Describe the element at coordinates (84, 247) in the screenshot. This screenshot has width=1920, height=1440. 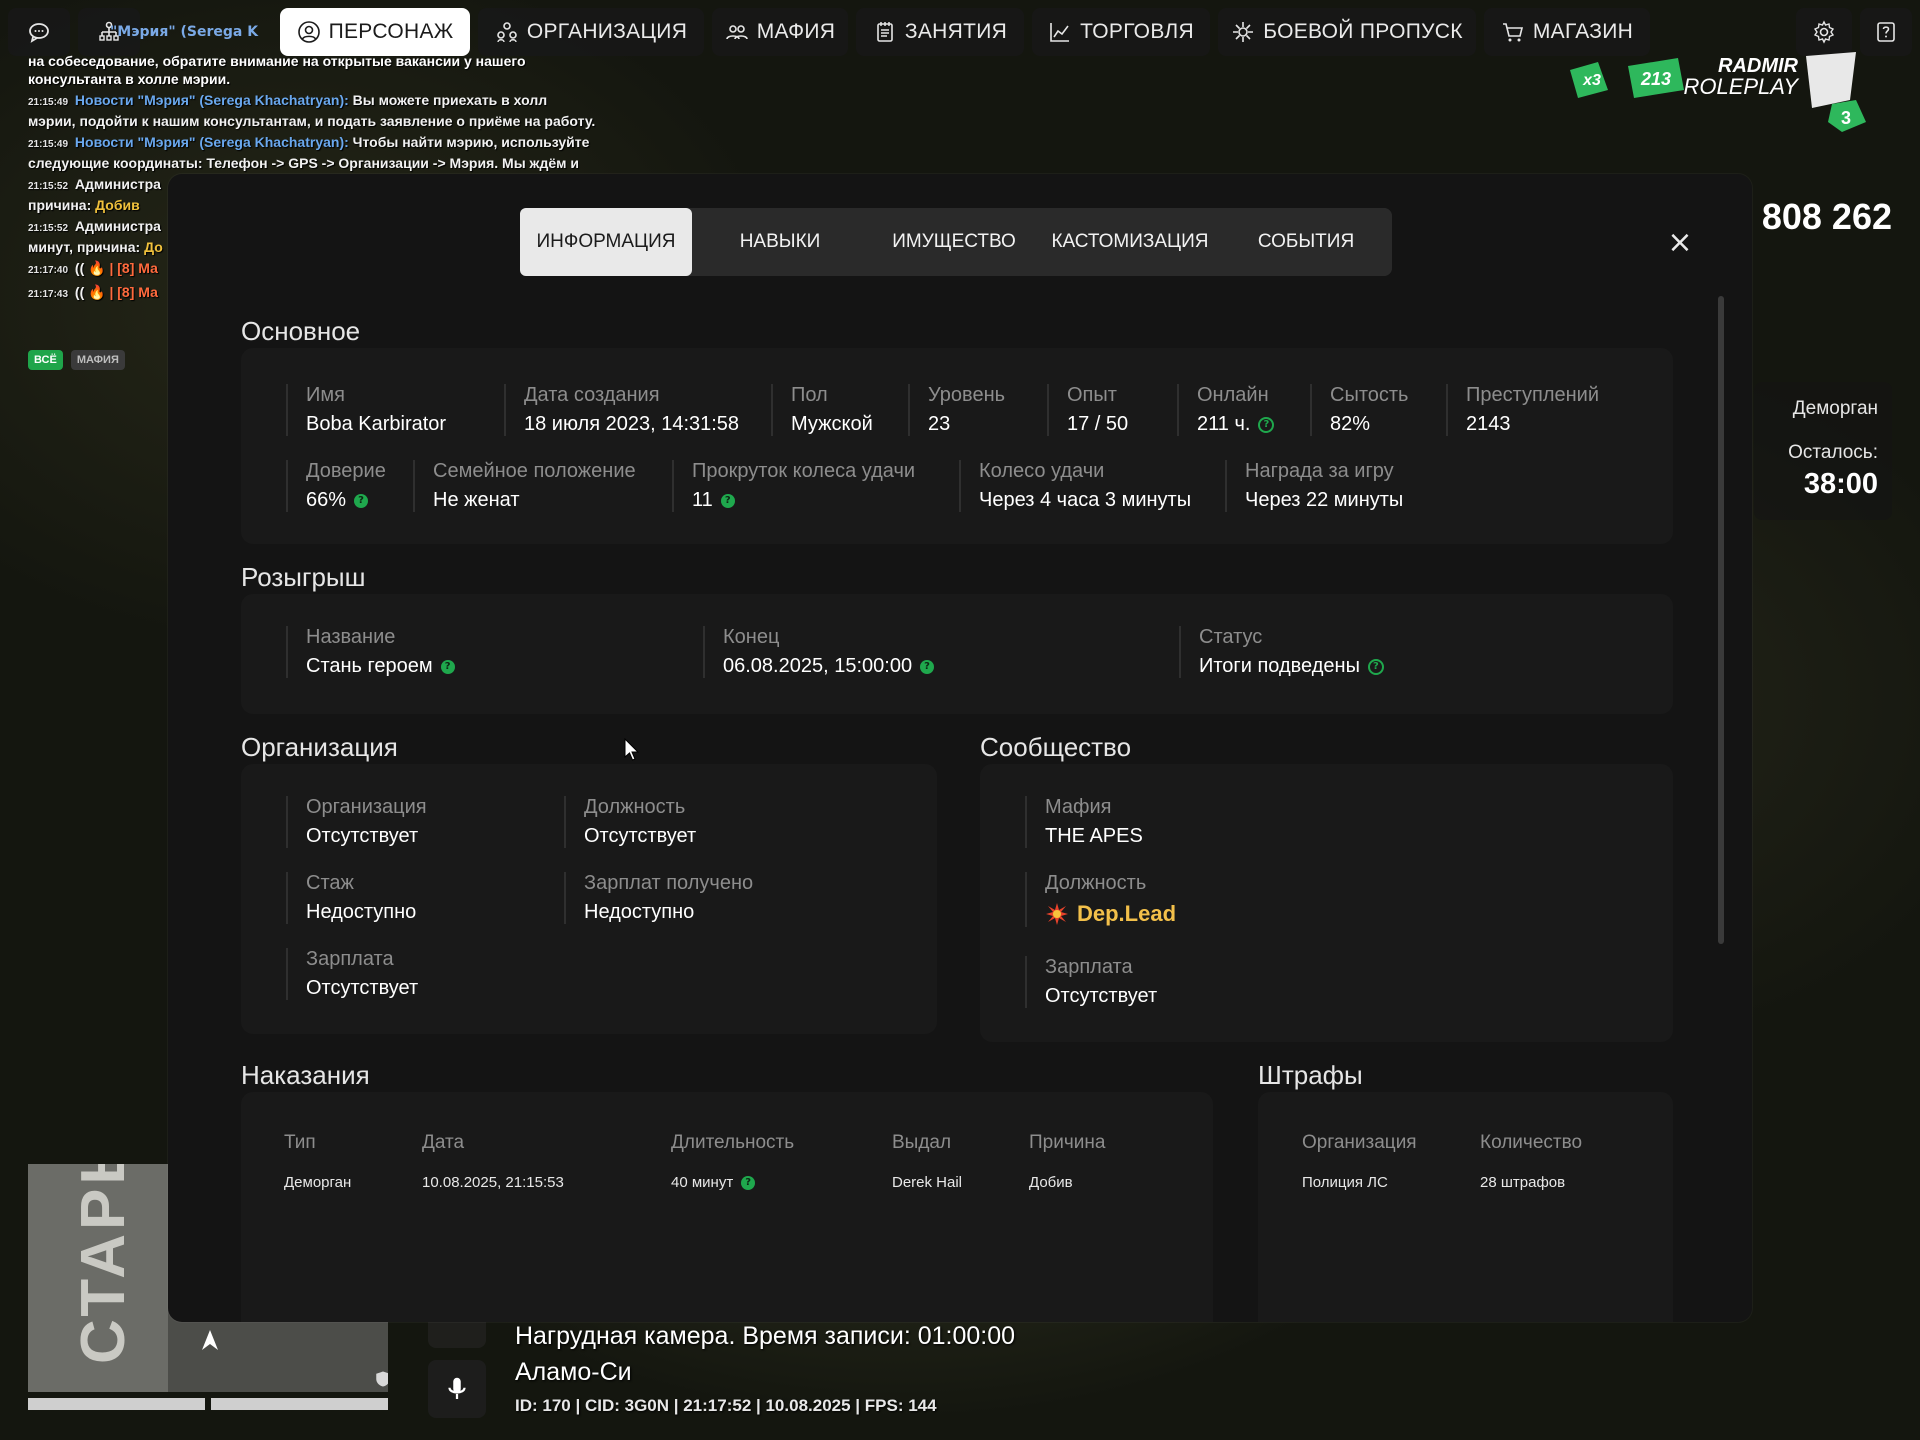
I see `chat-message: минут, причина:` at that location.